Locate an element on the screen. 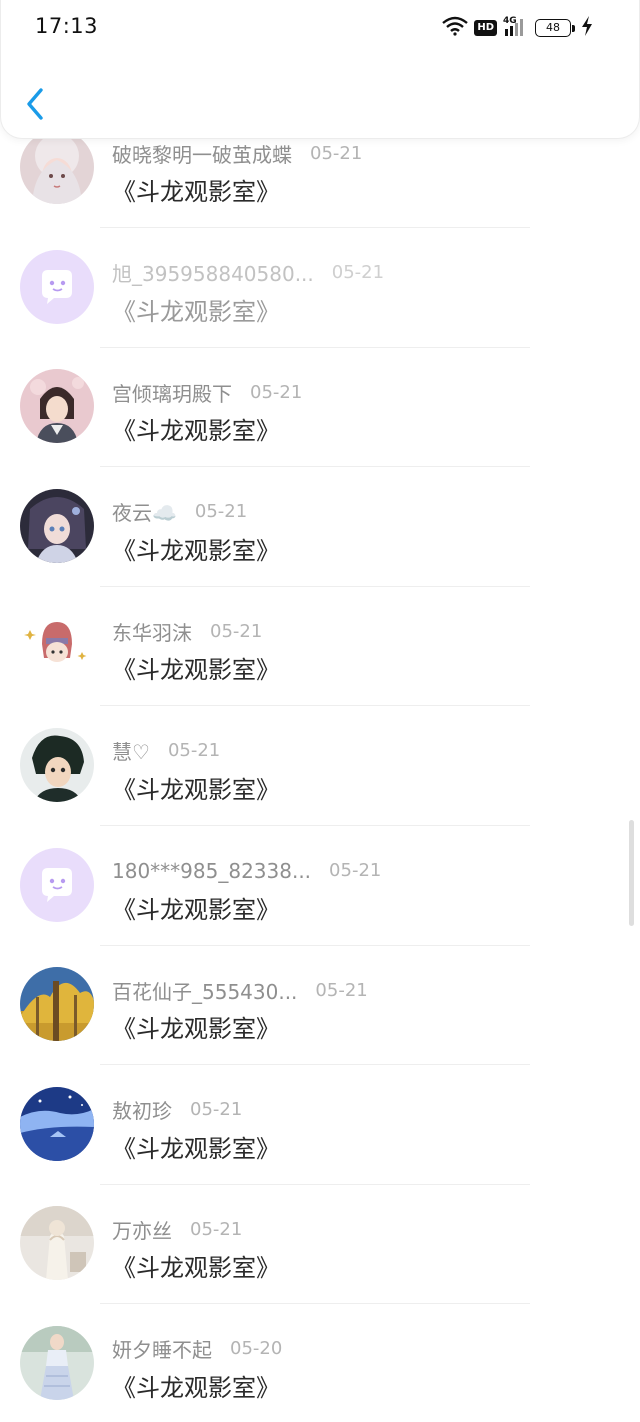 Image resolution: width=640 pixels, height=1422 pixels. list-item: 旭_395958840580... 05-21 《斗龙观影室》 is located at coordinates (320, 309).